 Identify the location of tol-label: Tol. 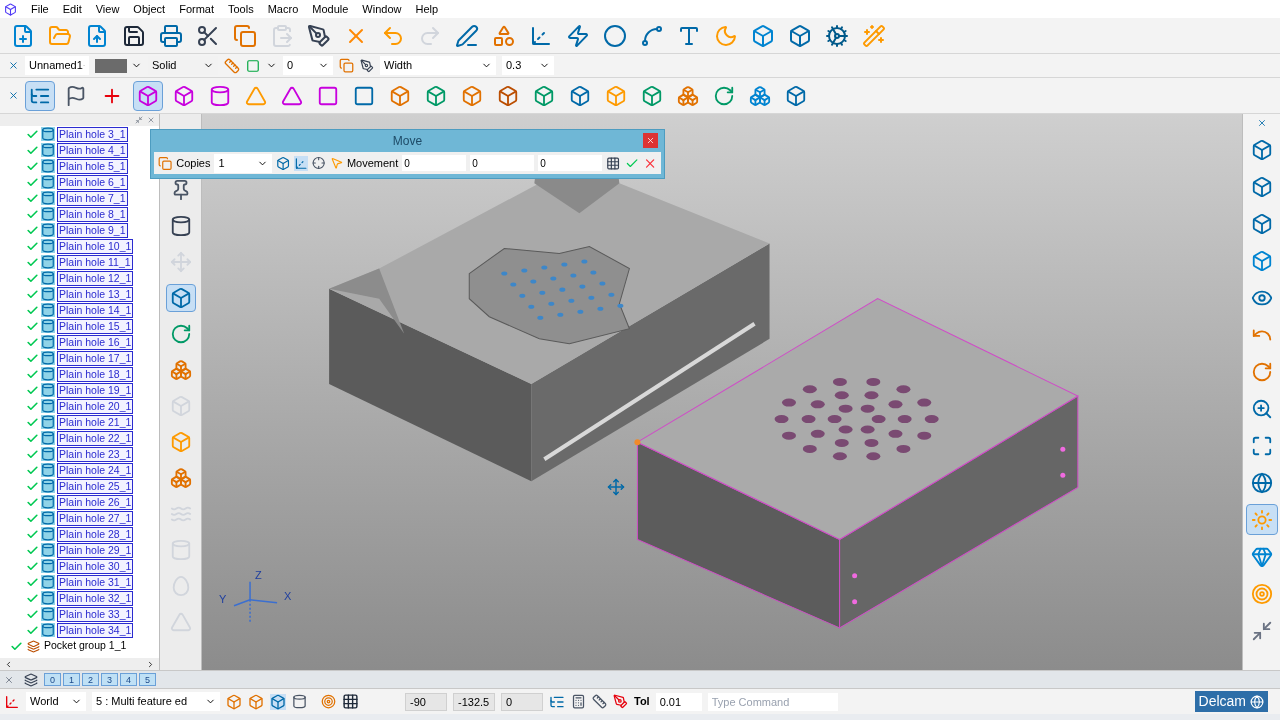
(642, 702).